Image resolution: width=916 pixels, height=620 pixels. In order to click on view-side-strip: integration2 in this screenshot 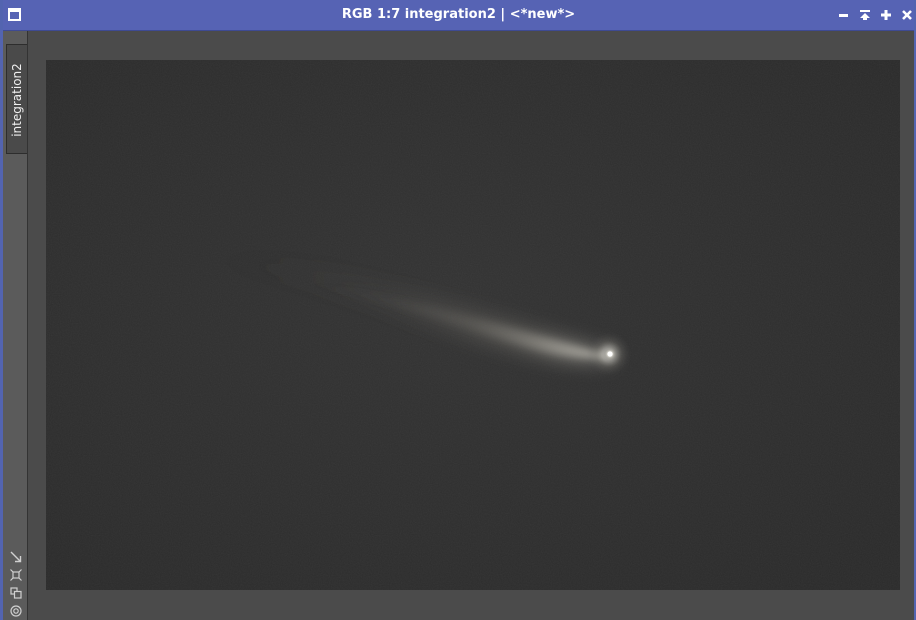, I will do `click(15, 325)`.